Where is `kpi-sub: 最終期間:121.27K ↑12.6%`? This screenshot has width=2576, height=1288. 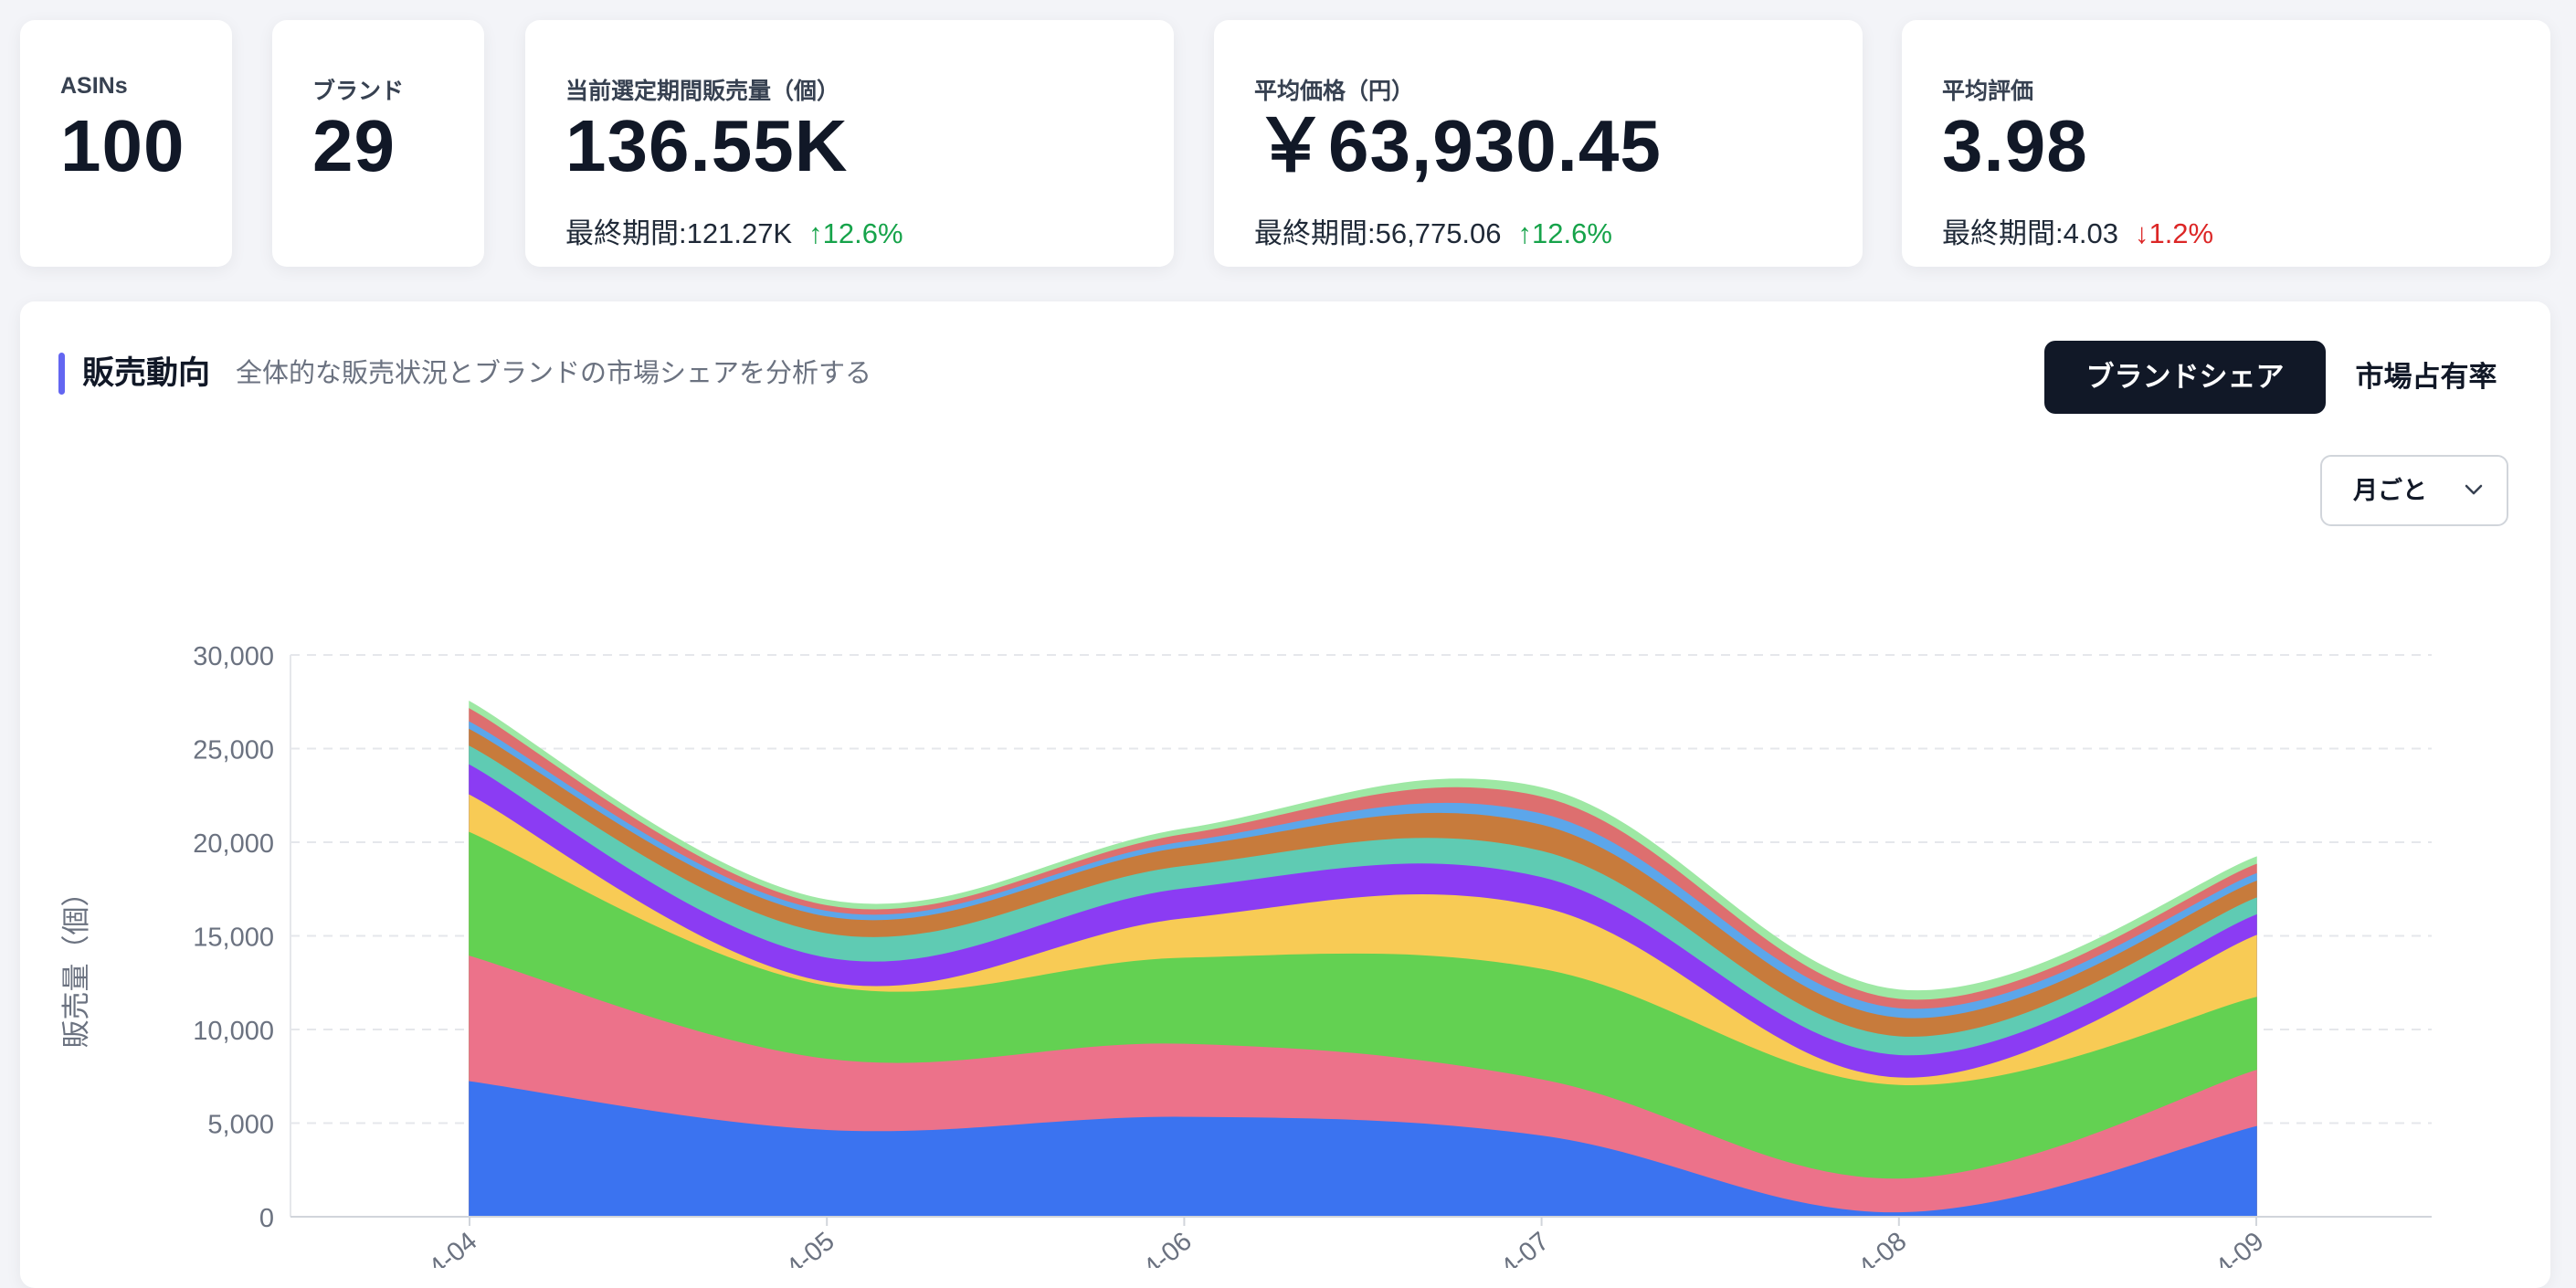
kpi-sub: 最終期間:121.27K ↑12.6% is located at coordinates (734, 231).